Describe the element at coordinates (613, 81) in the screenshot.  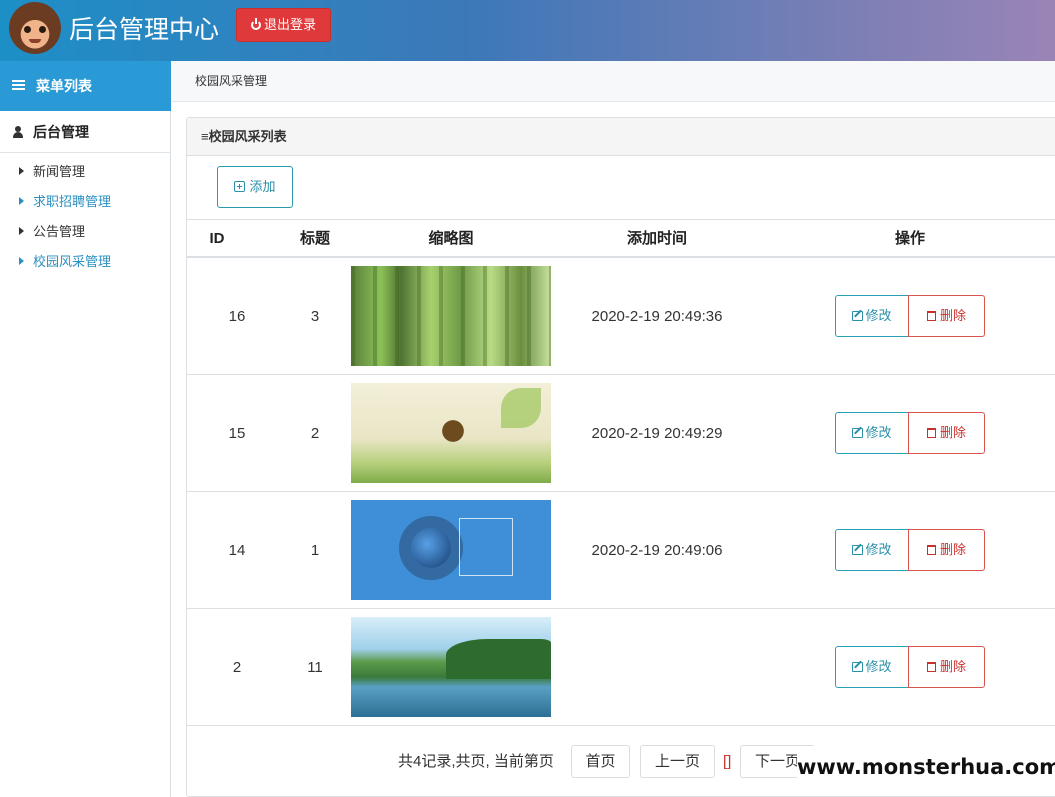
I see `breadcrumb: 校园风采管理` at that location.